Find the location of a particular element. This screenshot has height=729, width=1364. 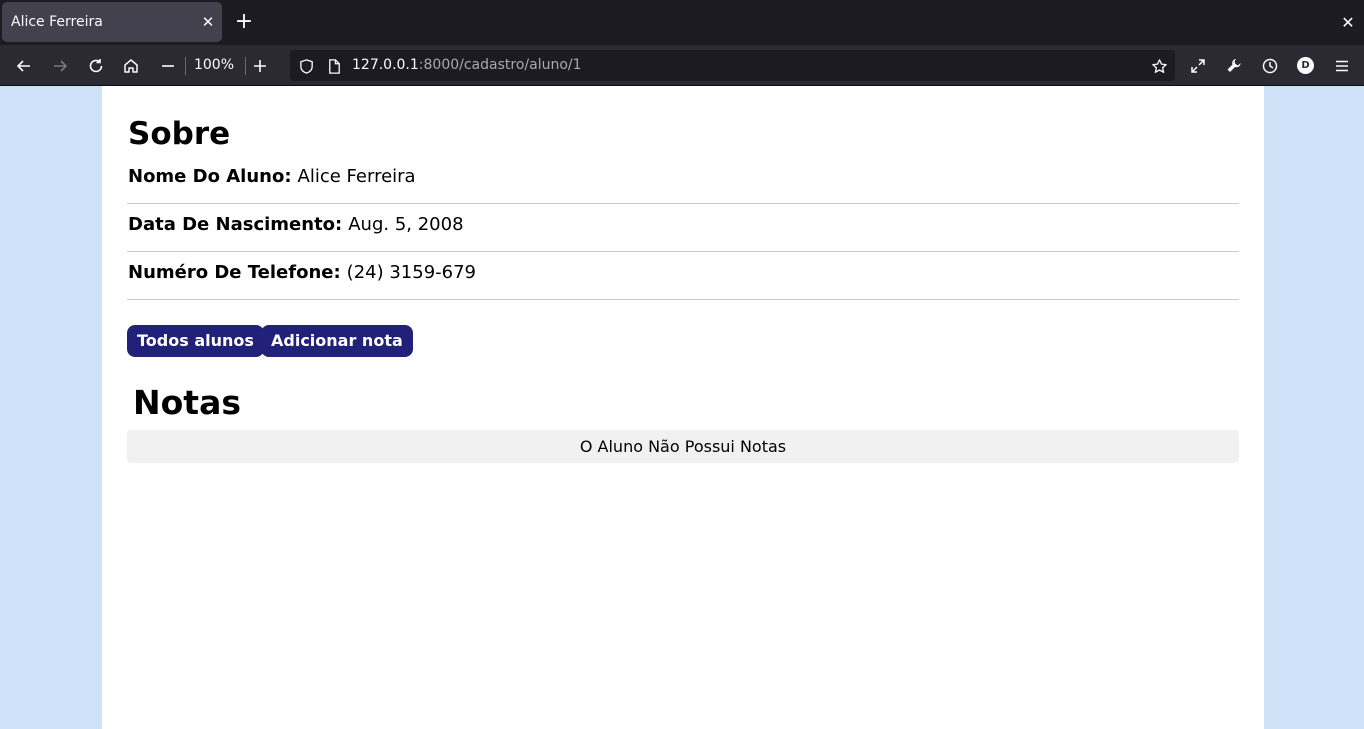

menu-icon is located at coordinates (1342, 66).